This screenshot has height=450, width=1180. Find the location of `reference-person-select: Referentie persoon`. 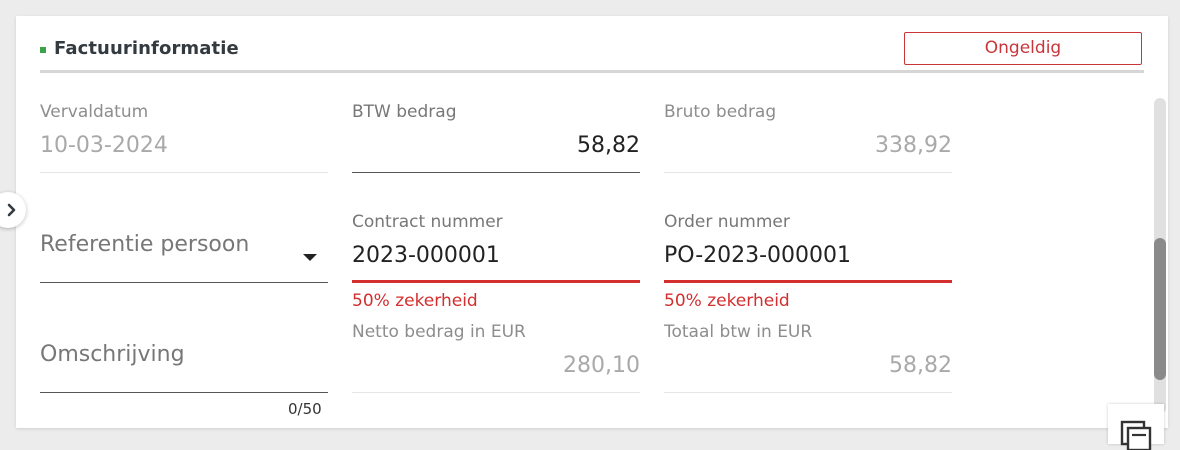

reference-person-select: Referentie persoon is located at coordinates (184, 253).